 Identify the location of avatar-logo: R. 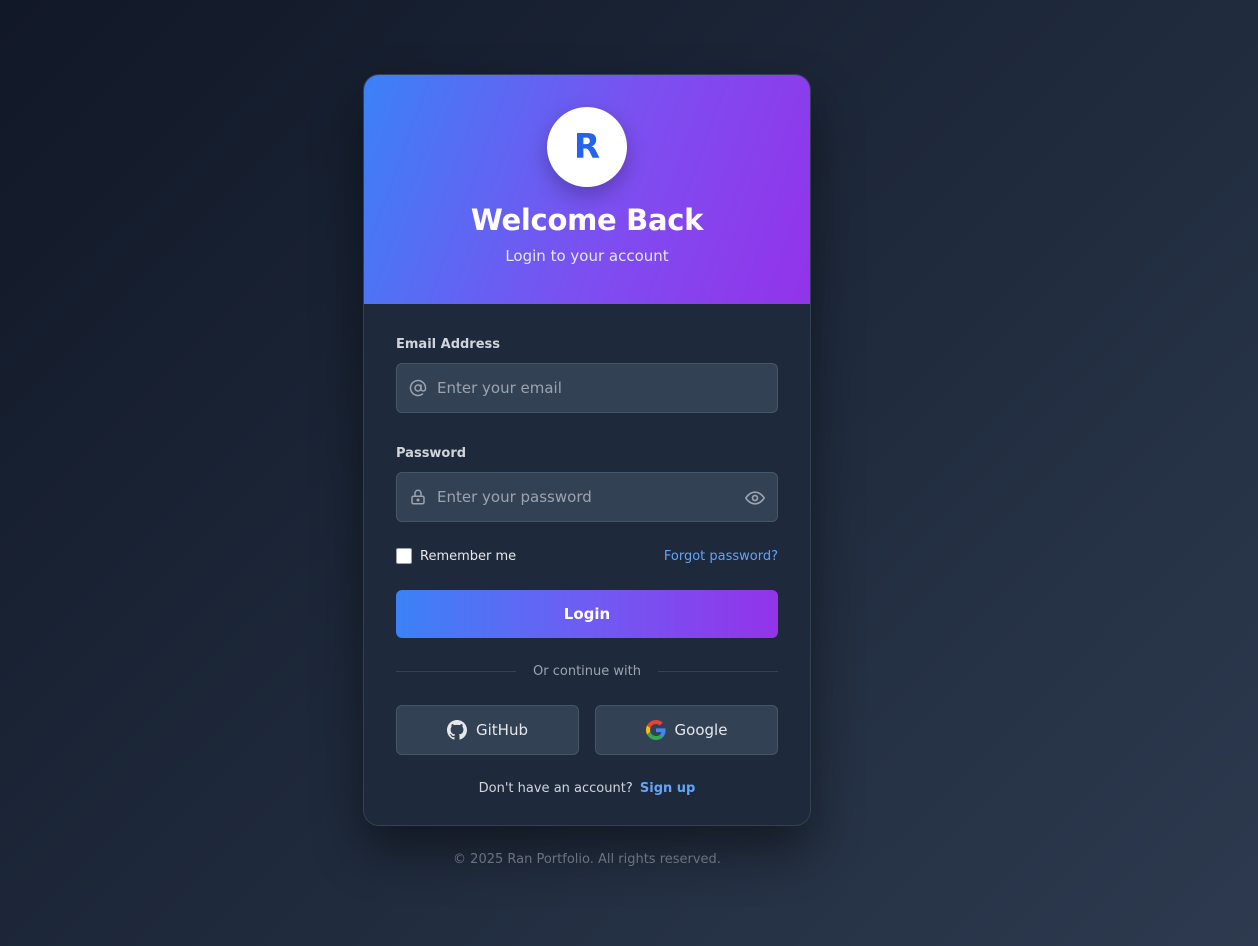
(587, 147).